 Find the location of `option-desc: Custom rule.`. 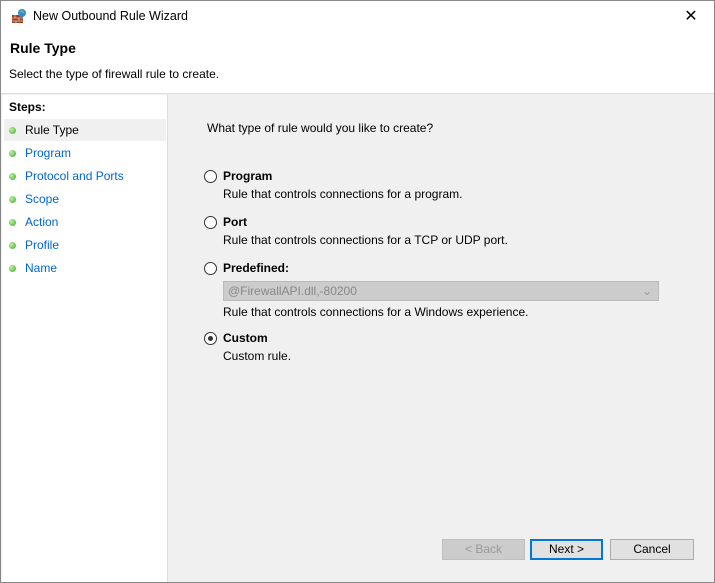

option-desc: Custom rule. is located at coordinates (257, 356).